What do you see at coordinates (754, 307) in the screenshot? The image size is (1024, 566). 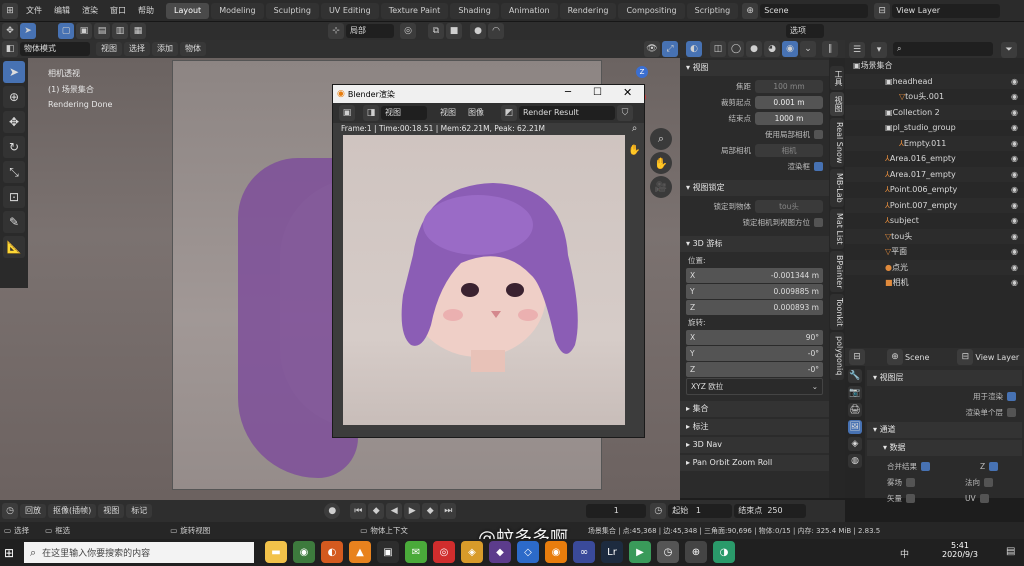 I see `cursor-z-field: Z 0.000893 m` at bounding box center [754, 307].